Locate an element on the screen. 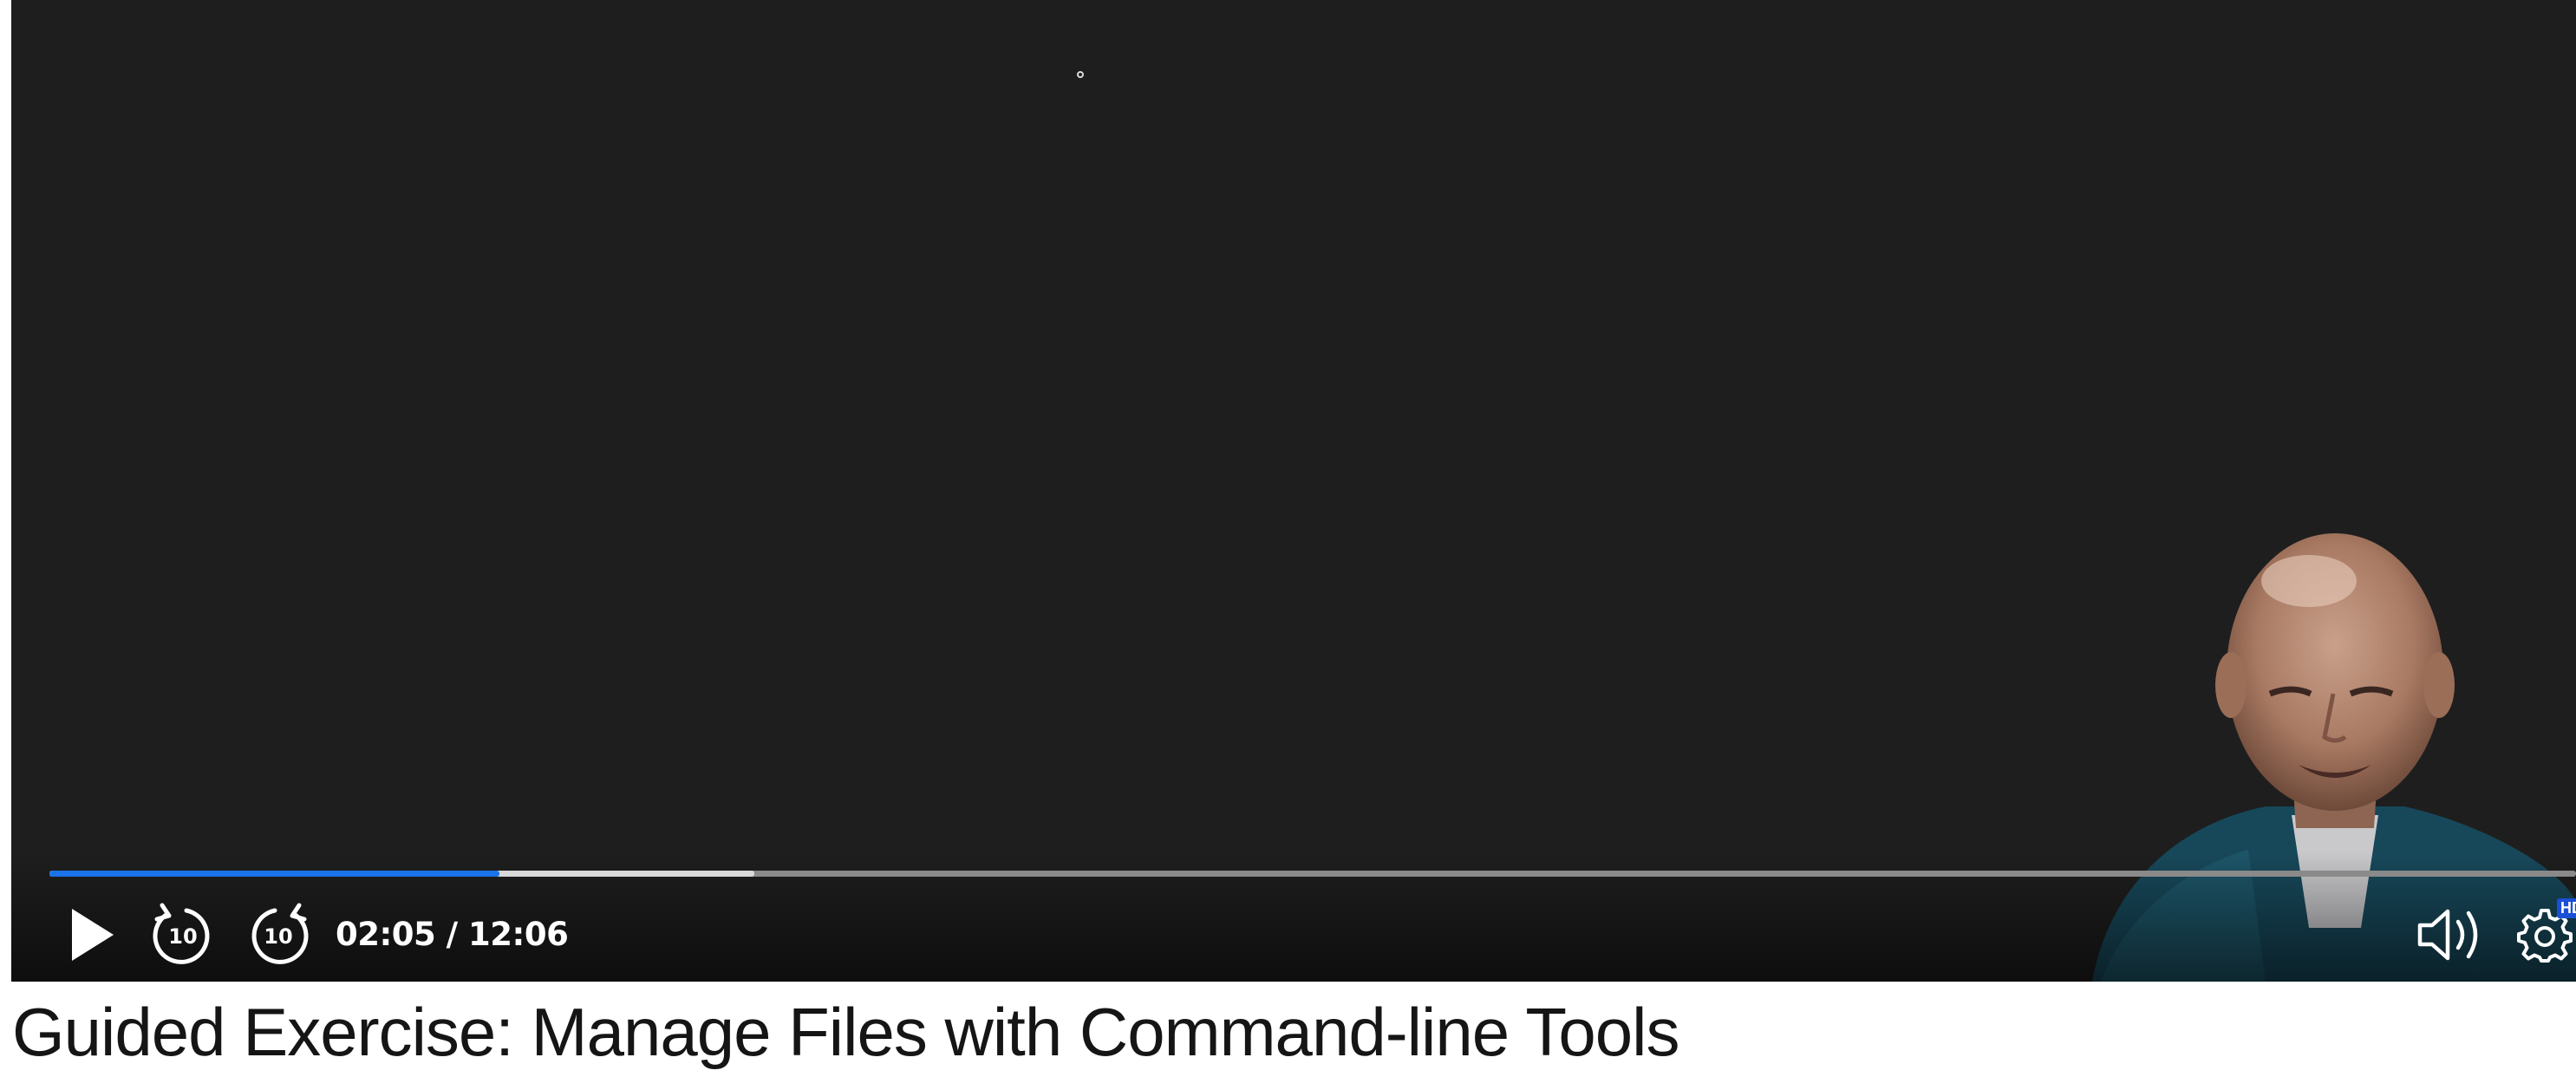 This screenshot has height=1077, width=2576. rewind-seconds-label: 10 is located at coordinates (183, 936).